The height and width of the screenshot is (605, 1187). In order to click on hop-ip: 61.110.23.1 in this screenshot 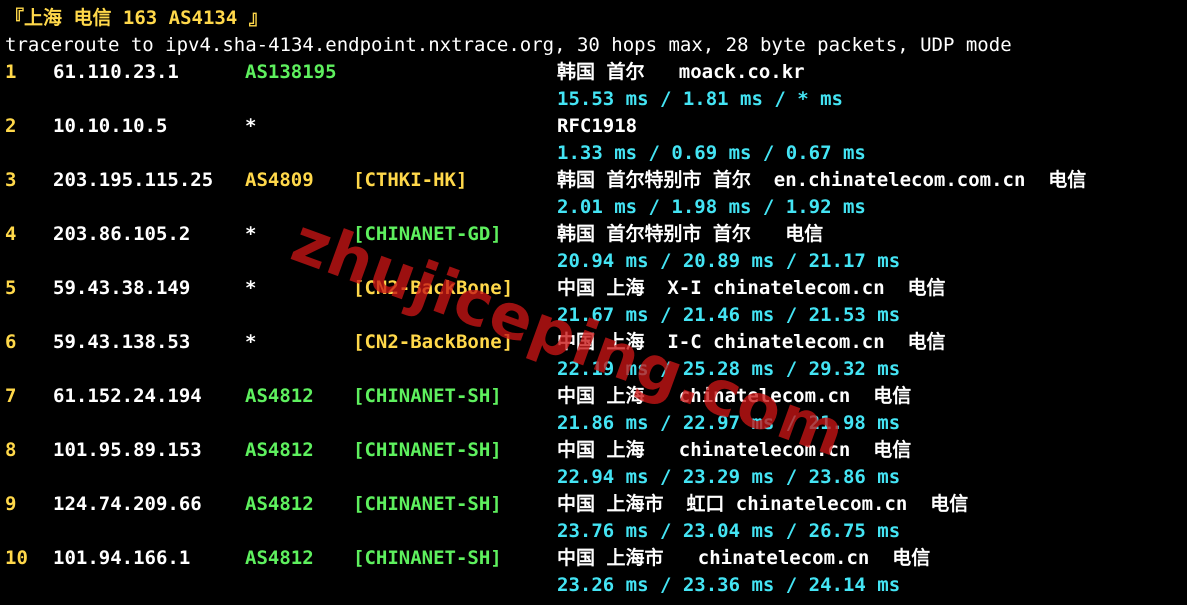, I will do `click(116, 72)`.